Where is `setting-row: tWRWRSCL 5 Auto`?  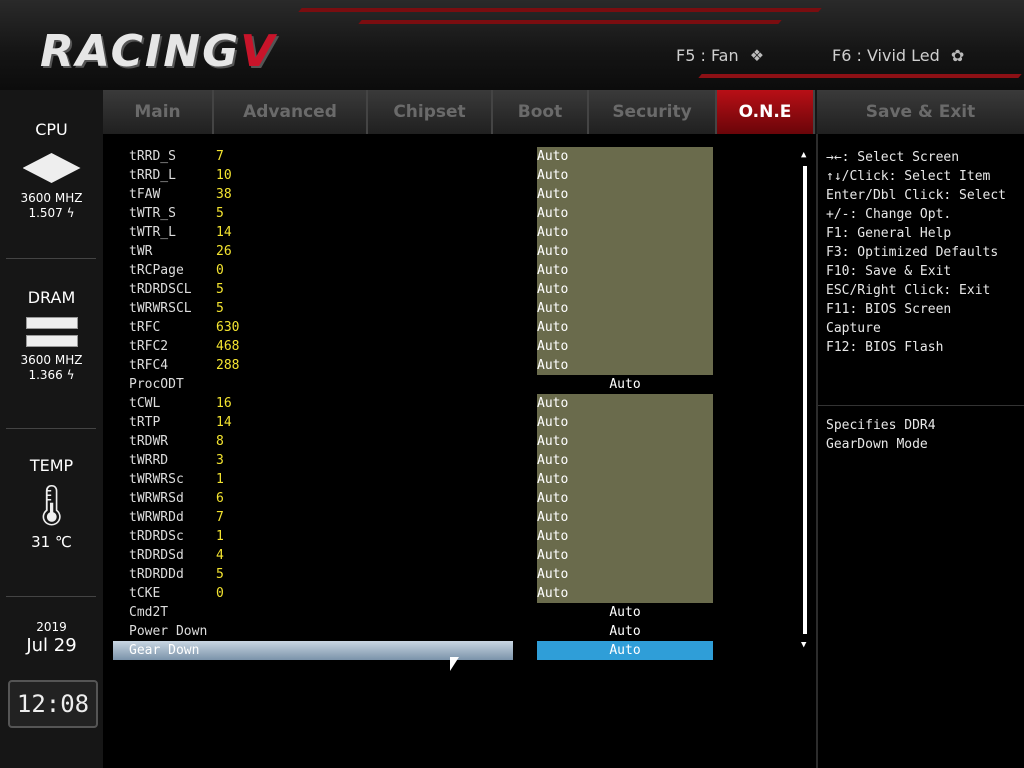
setting-row: tWRWRSCL 5 Auto is located at coordinates (453, 308).